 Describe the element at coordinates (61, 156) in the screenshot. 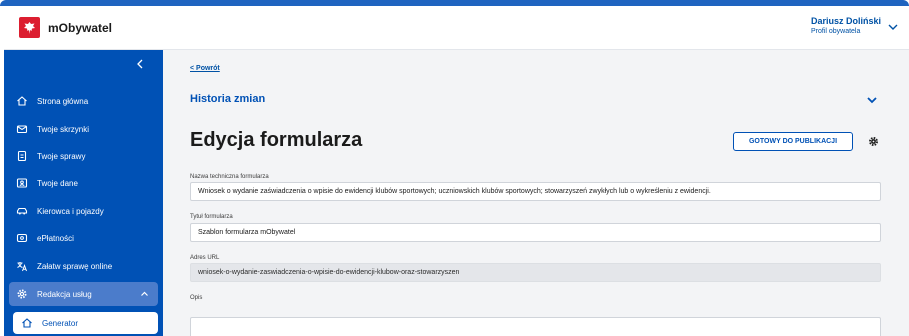

I see `sidebar-item-label: Twoje sprawy` at that location.